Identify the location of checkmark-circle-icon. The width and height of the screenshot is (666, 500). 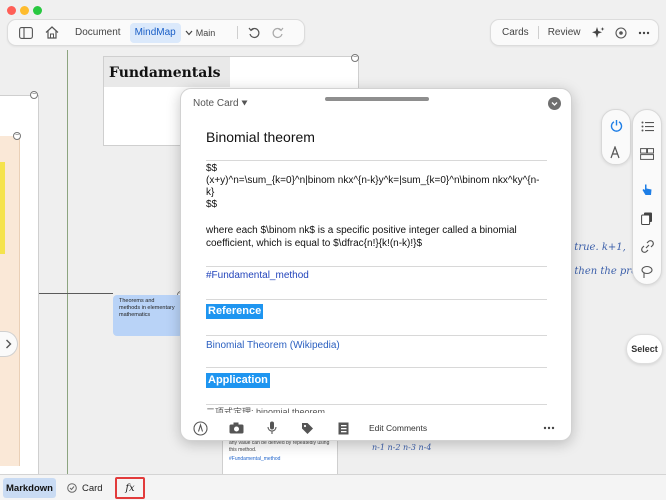
(72, 488).